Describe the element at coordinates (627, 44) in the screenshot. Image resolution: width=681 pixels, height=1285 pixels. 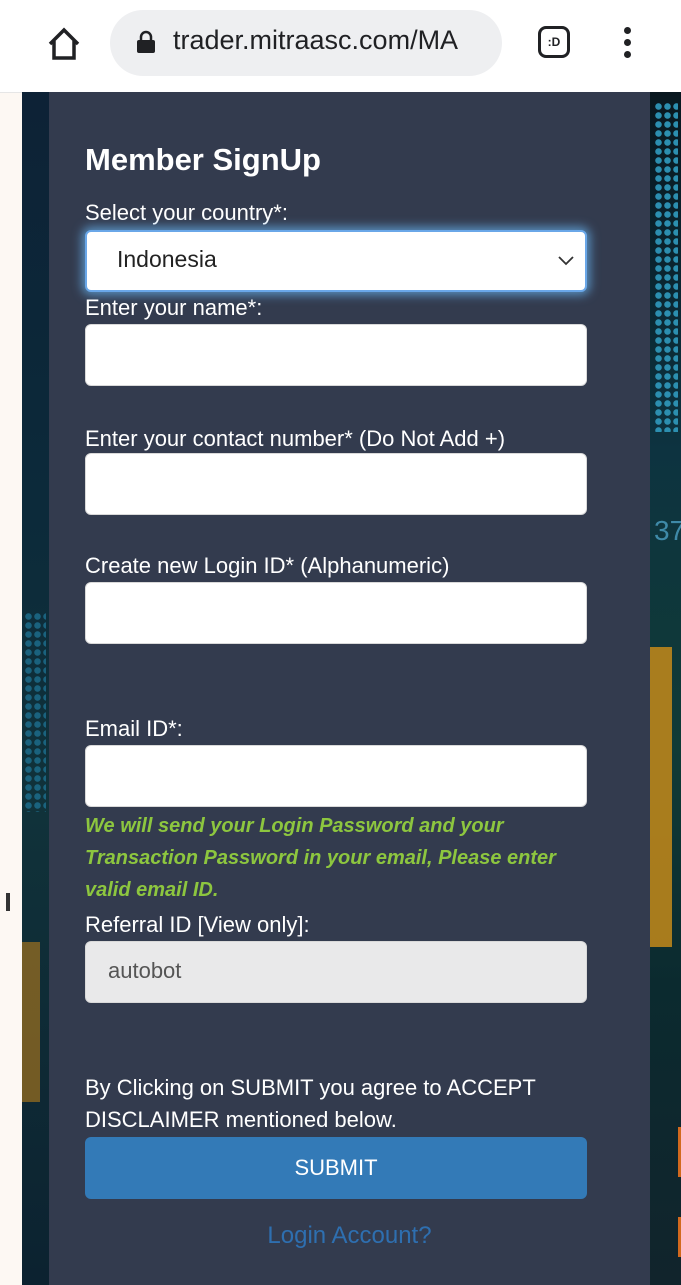
I see `more-vert-icon` at that location.